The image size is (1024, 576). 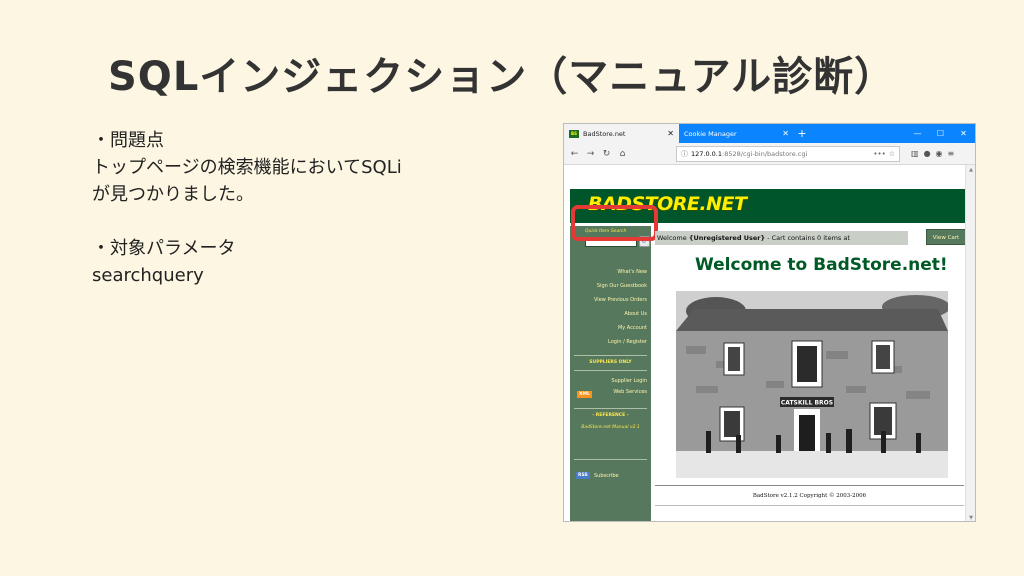 I want to click on xml-badge-icon: XML, so click(x=584, y=394).